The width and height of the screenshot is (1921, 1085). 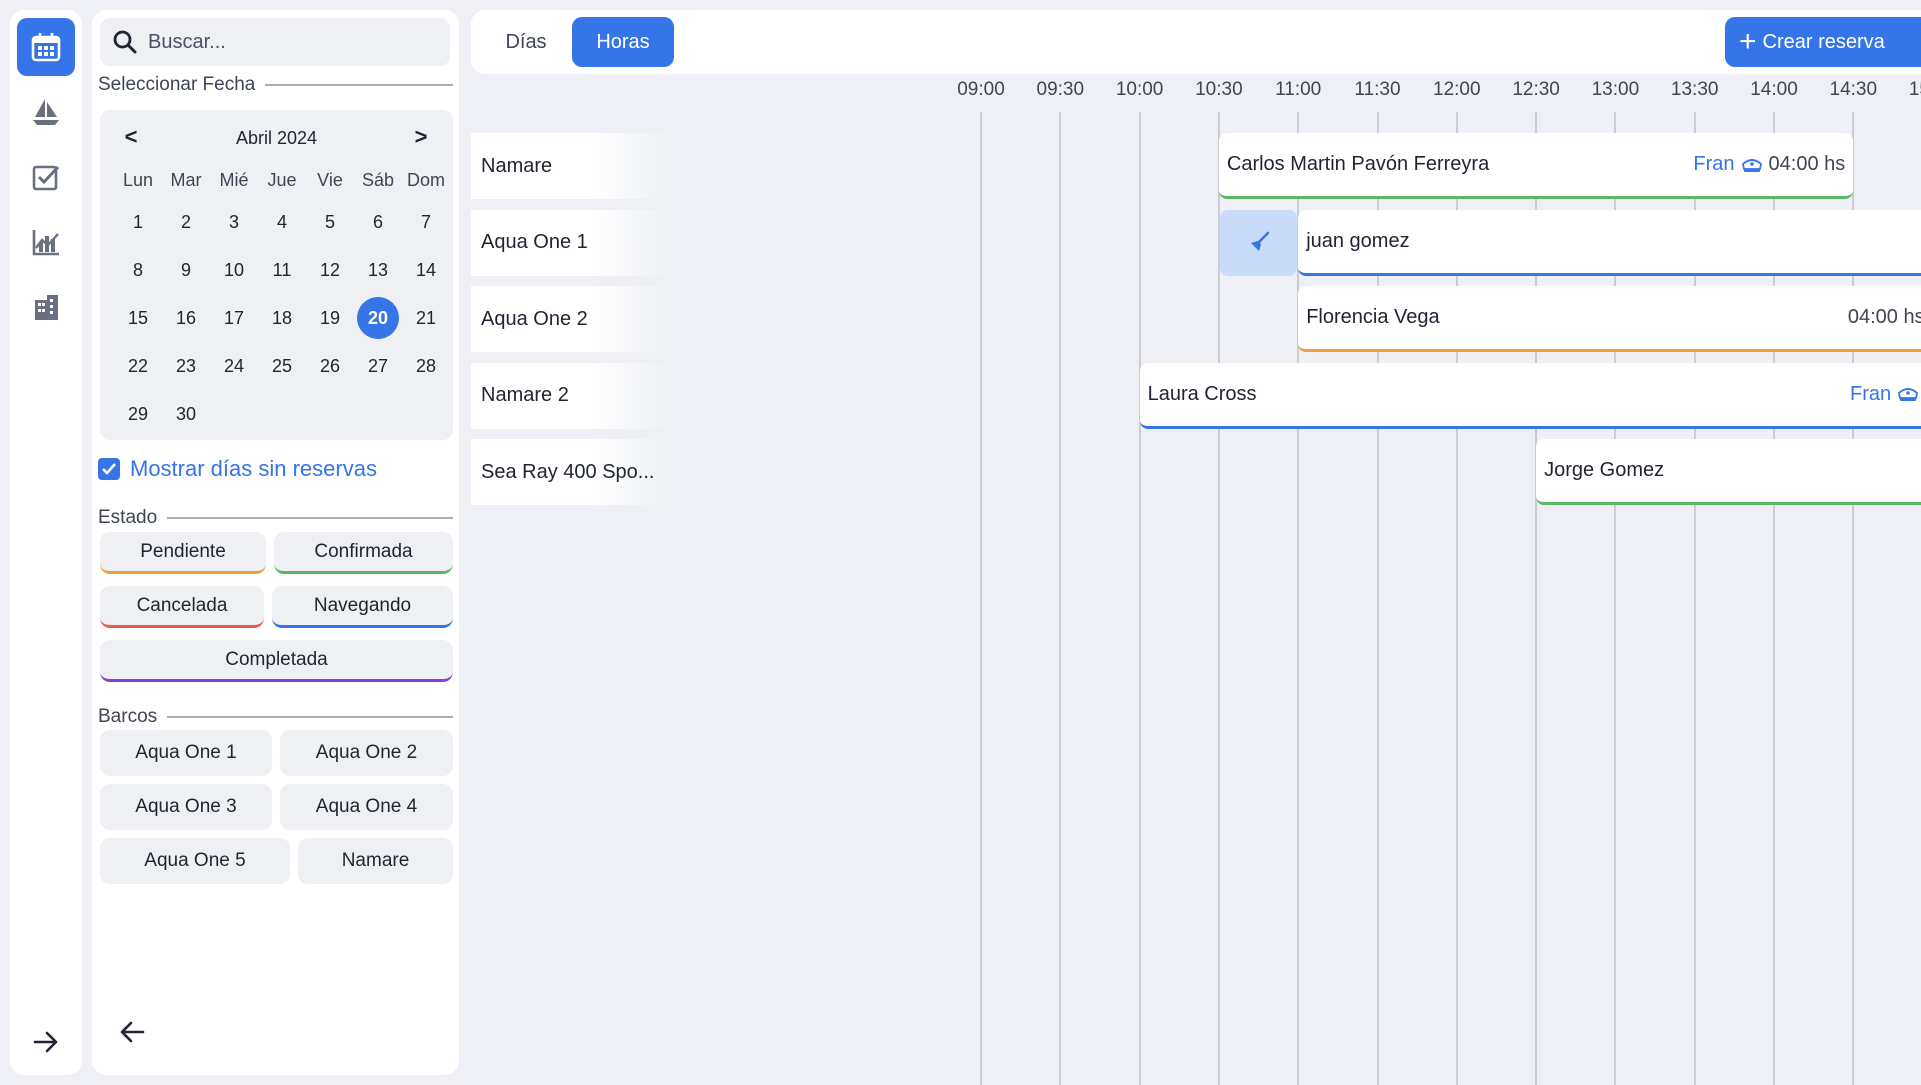 What do you see at coordinates (1823, 42) in the screenshot?
I see `create-booking-button: + Crear reserva` at bounding box center [1823, 42].